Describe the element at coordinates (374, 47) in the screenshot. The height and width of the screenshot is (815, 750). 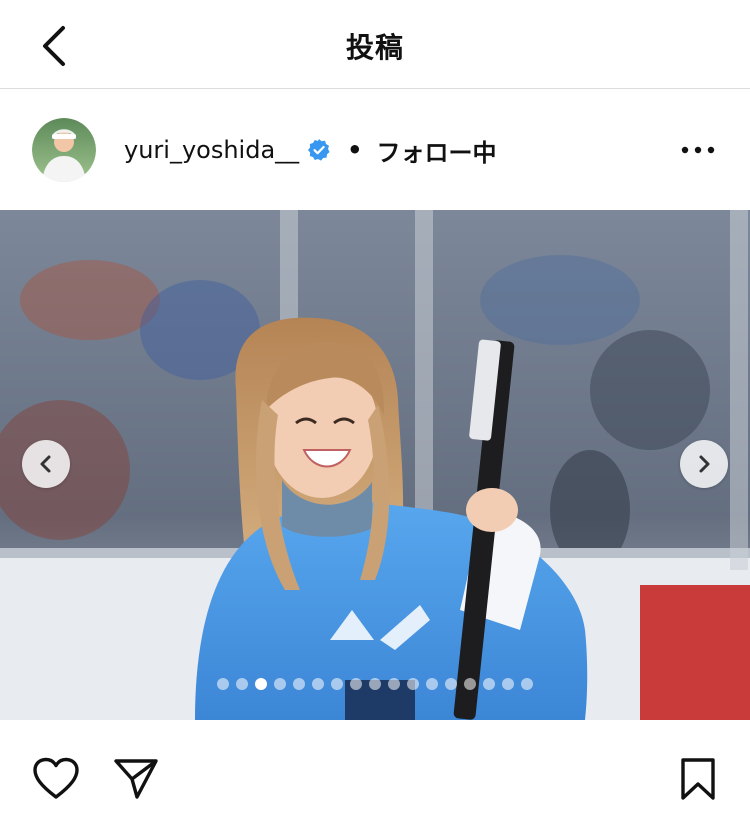
I see `page-title: 投稿` at that location.